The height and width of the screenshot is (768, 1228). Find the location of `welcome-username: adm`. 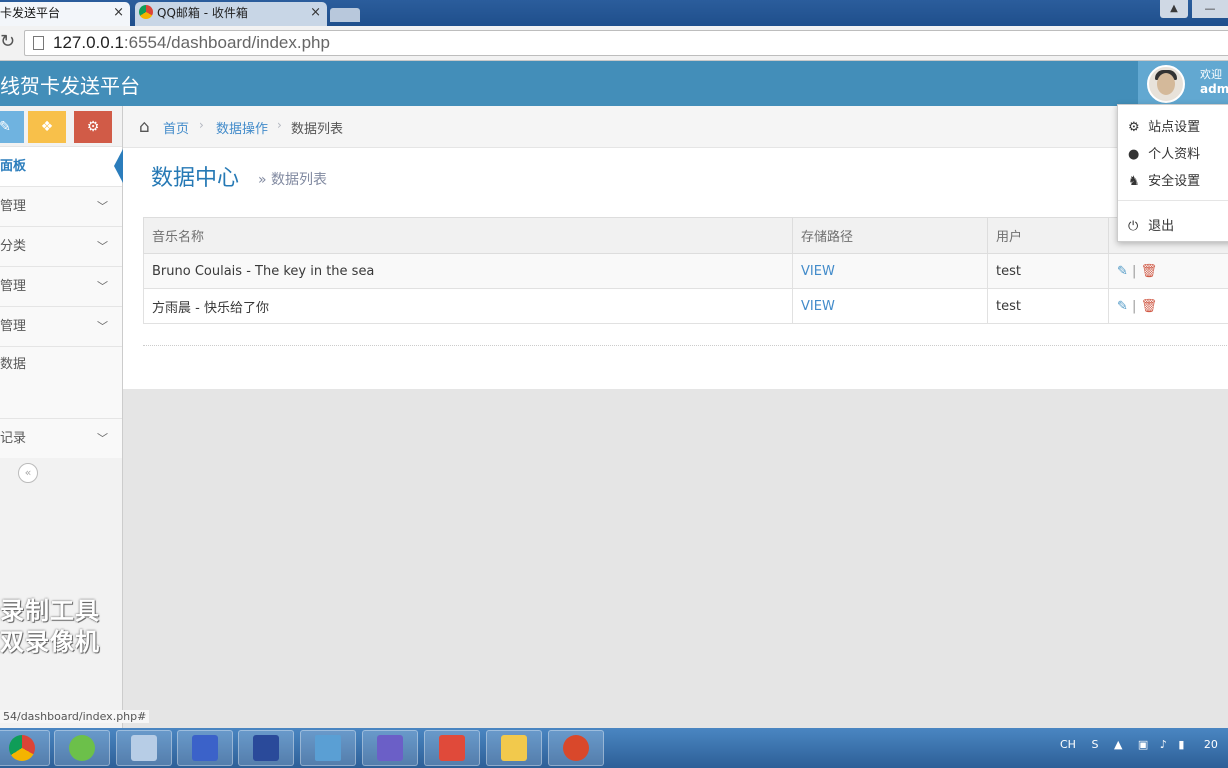

welcome-username: adm is located at coordinates (1214, 89).